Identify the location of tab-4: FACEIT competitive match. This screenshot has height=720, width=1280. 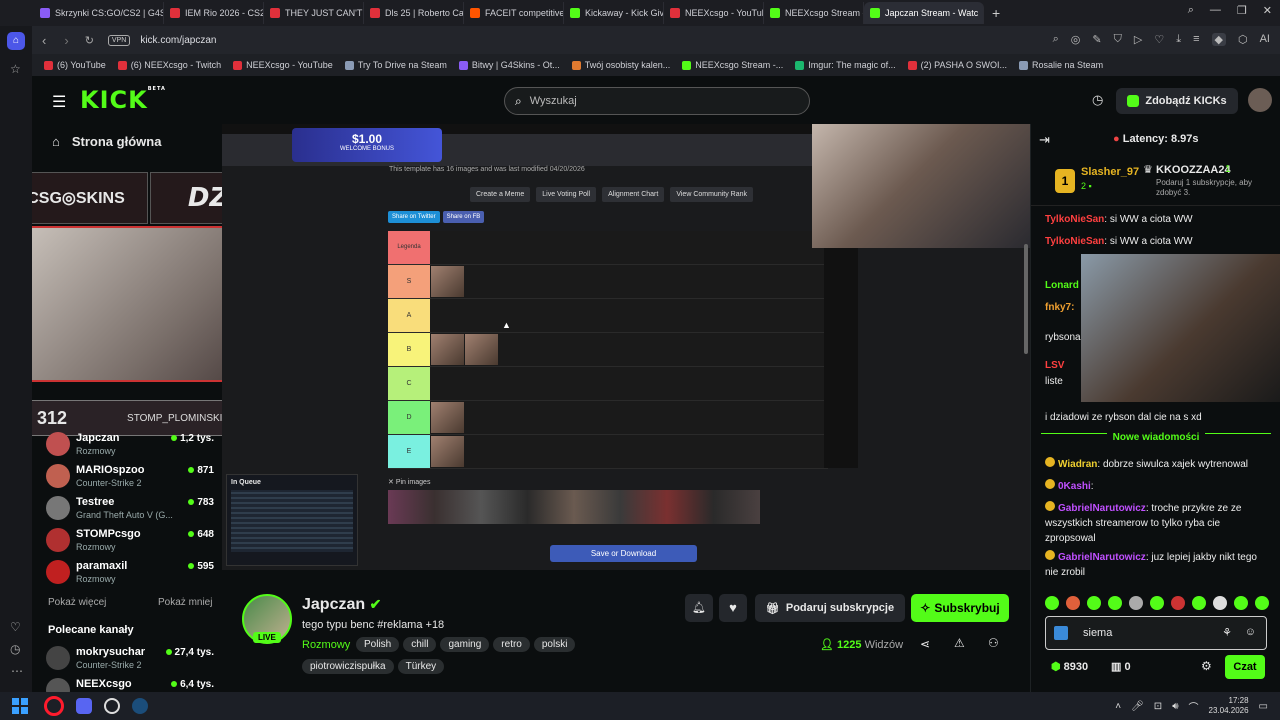
(514, 13).